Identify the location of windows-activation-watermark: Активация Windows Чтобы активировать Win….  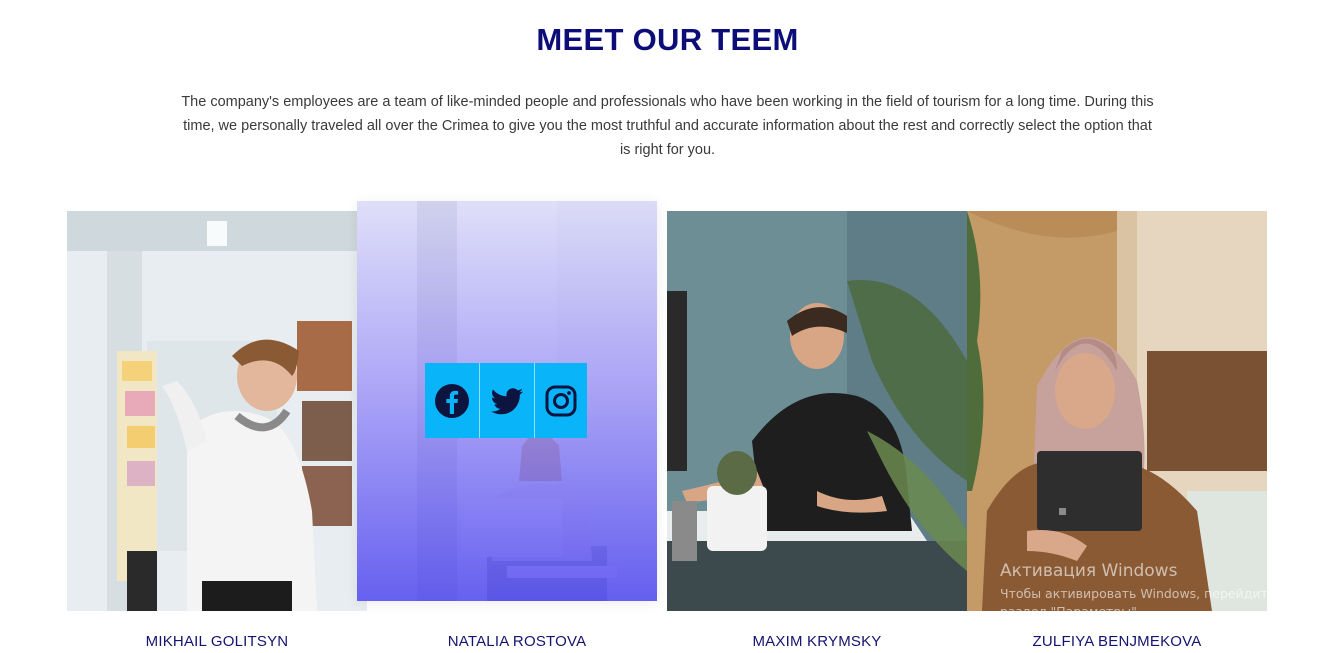
(1143, 591).